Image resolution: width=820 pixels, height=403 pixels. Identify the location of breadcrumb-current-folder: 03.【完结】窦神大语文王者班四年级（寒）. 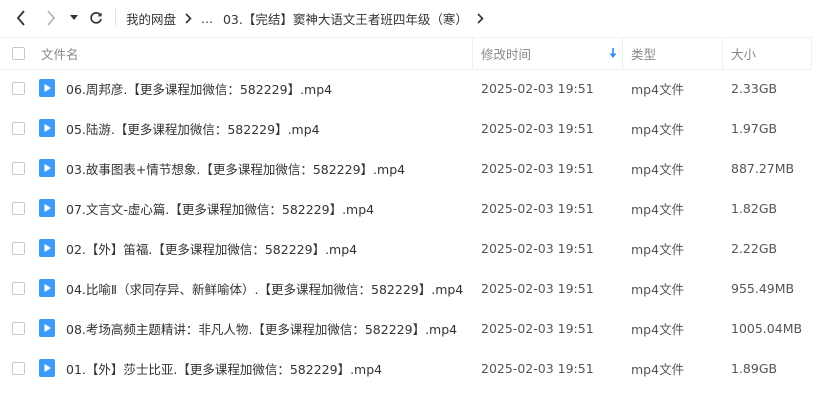
(345, 18).